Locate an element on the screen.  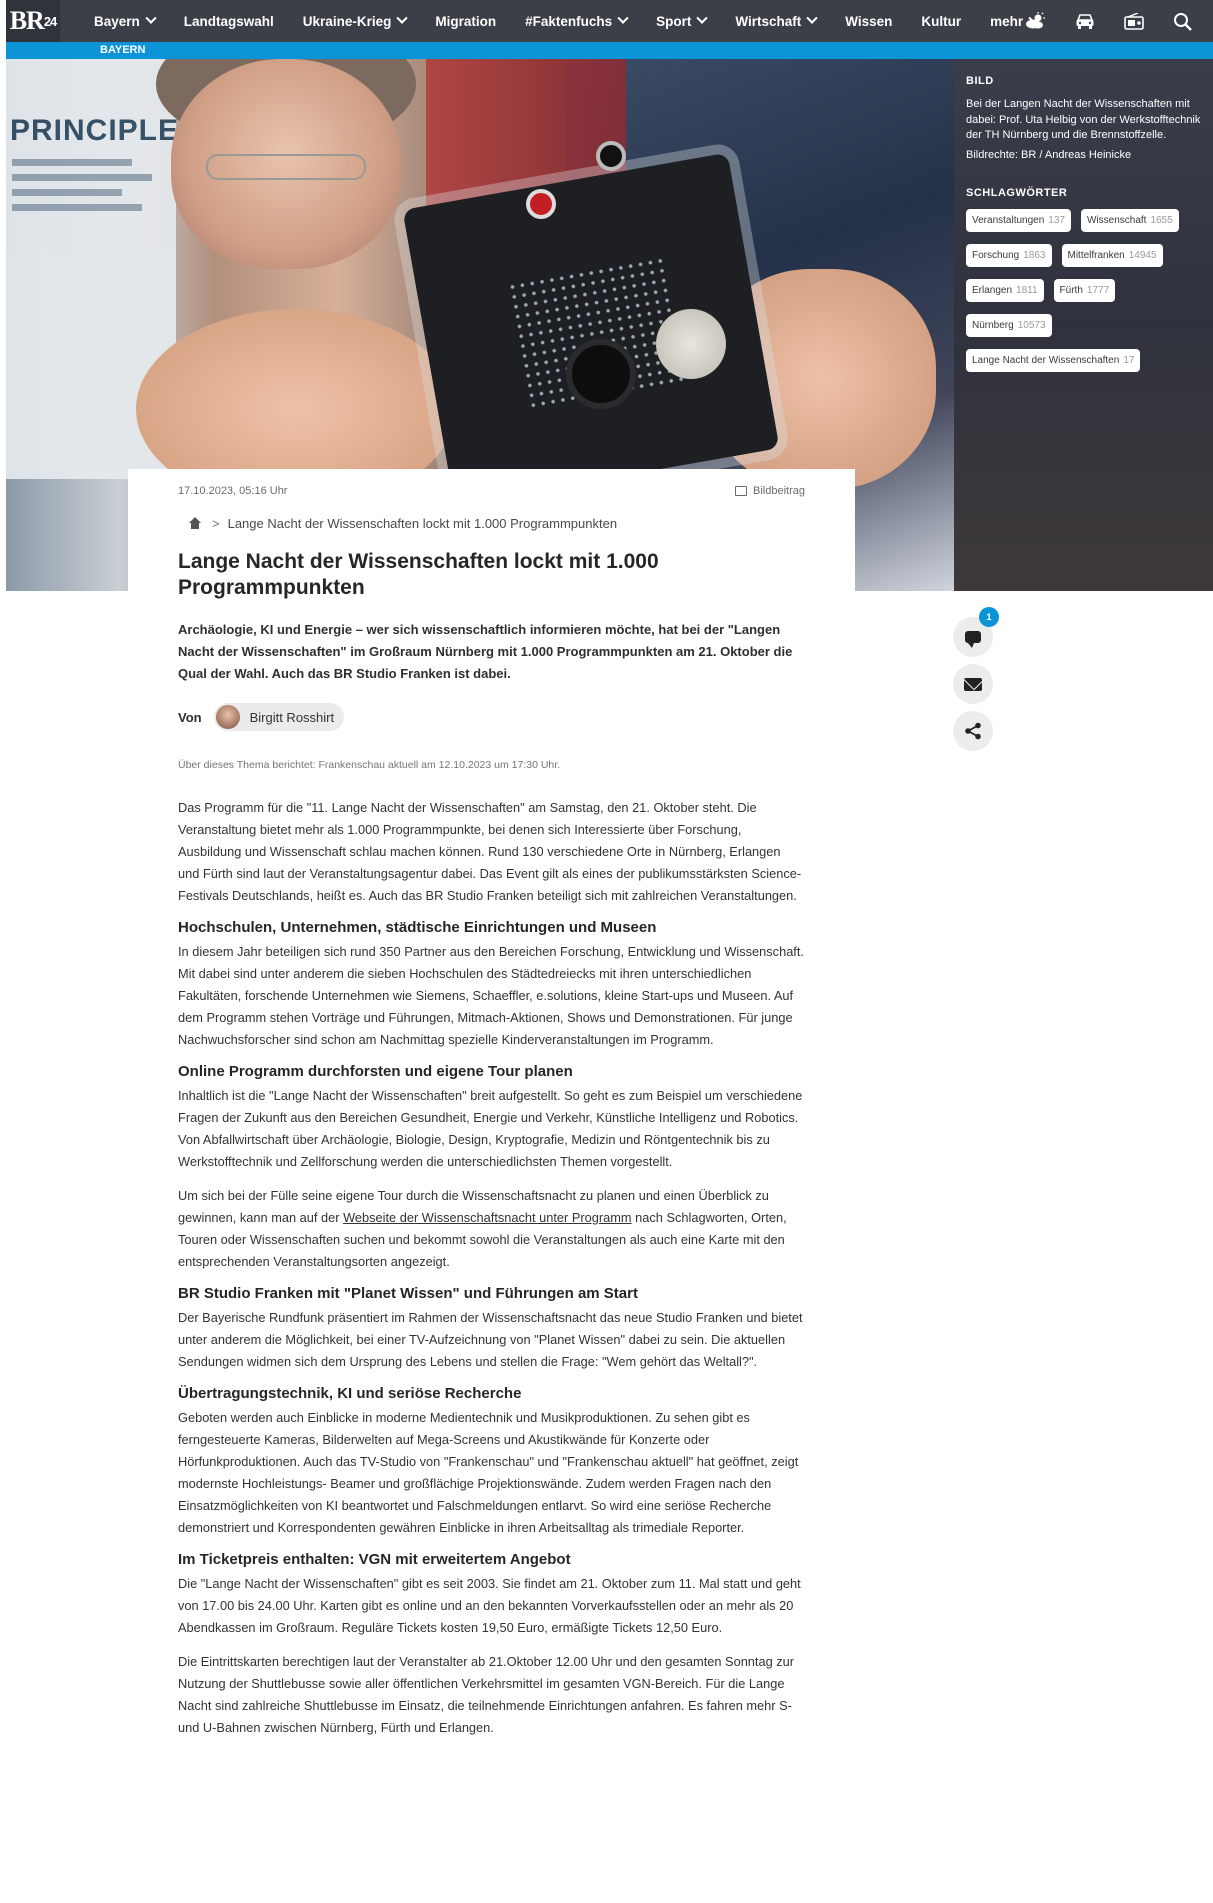
tag-chip: Erlangen 1811 is located at coordinates (1005, 290).